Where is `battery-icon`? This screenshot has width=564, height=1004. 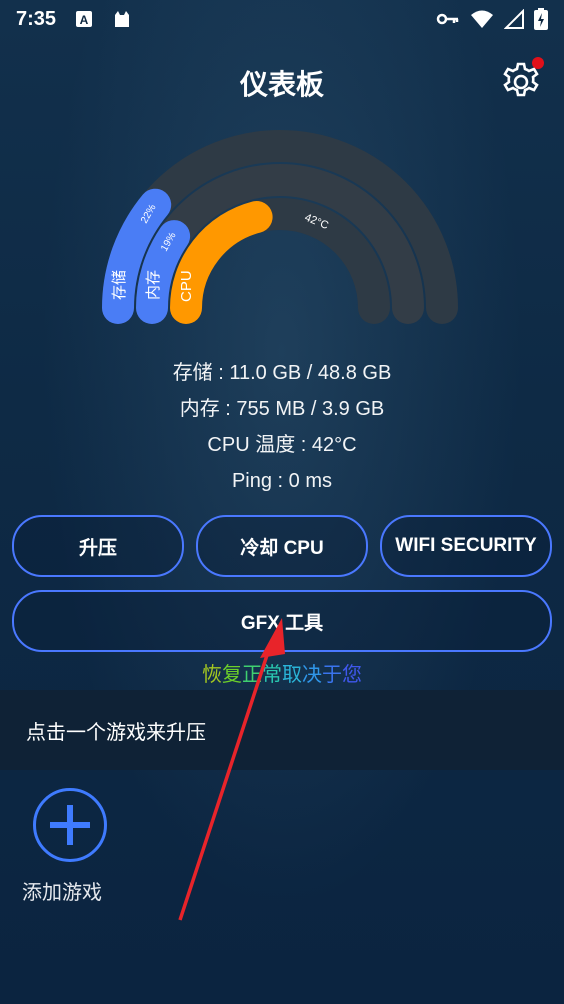 battery-icon is located at coordinates (541, 19).